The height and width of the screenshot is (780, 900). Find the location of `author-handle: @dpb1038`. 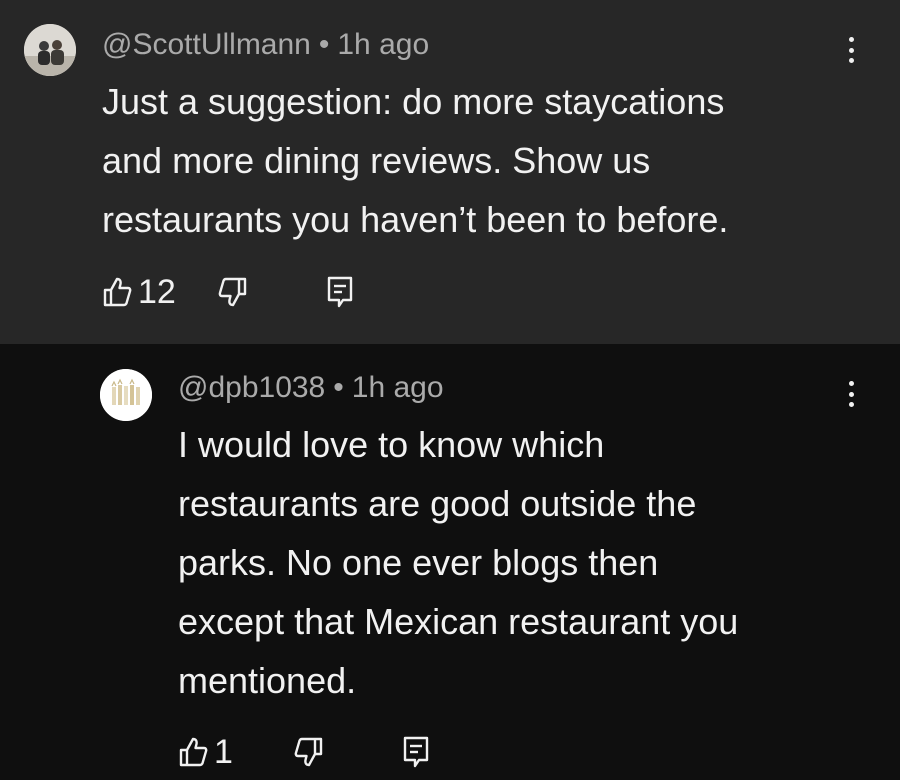

author-handle: @dpb1038 is located at coordinates (251, 387).